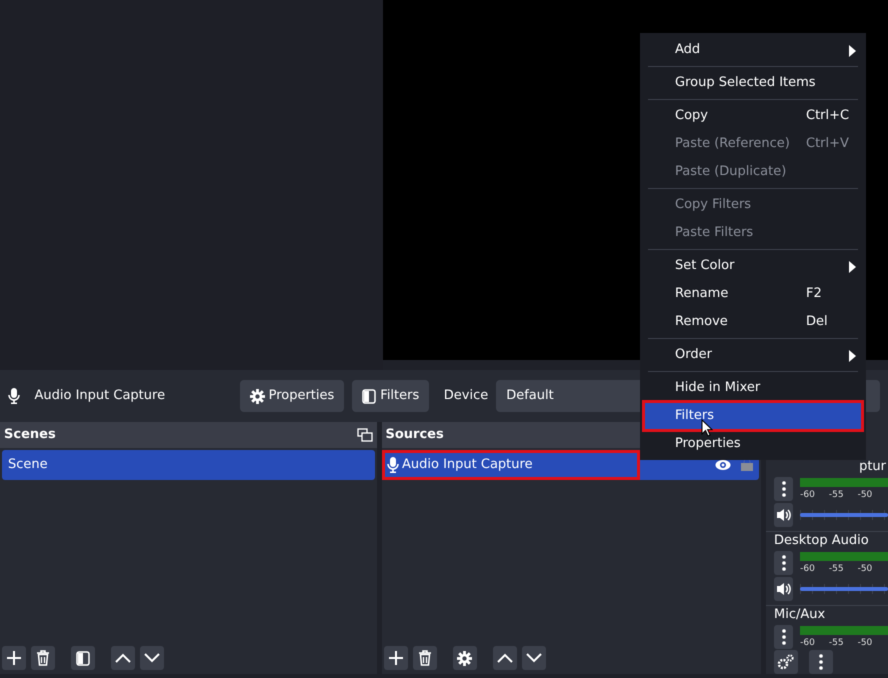  I want to click on menu-item: Add, so click(753, 50).